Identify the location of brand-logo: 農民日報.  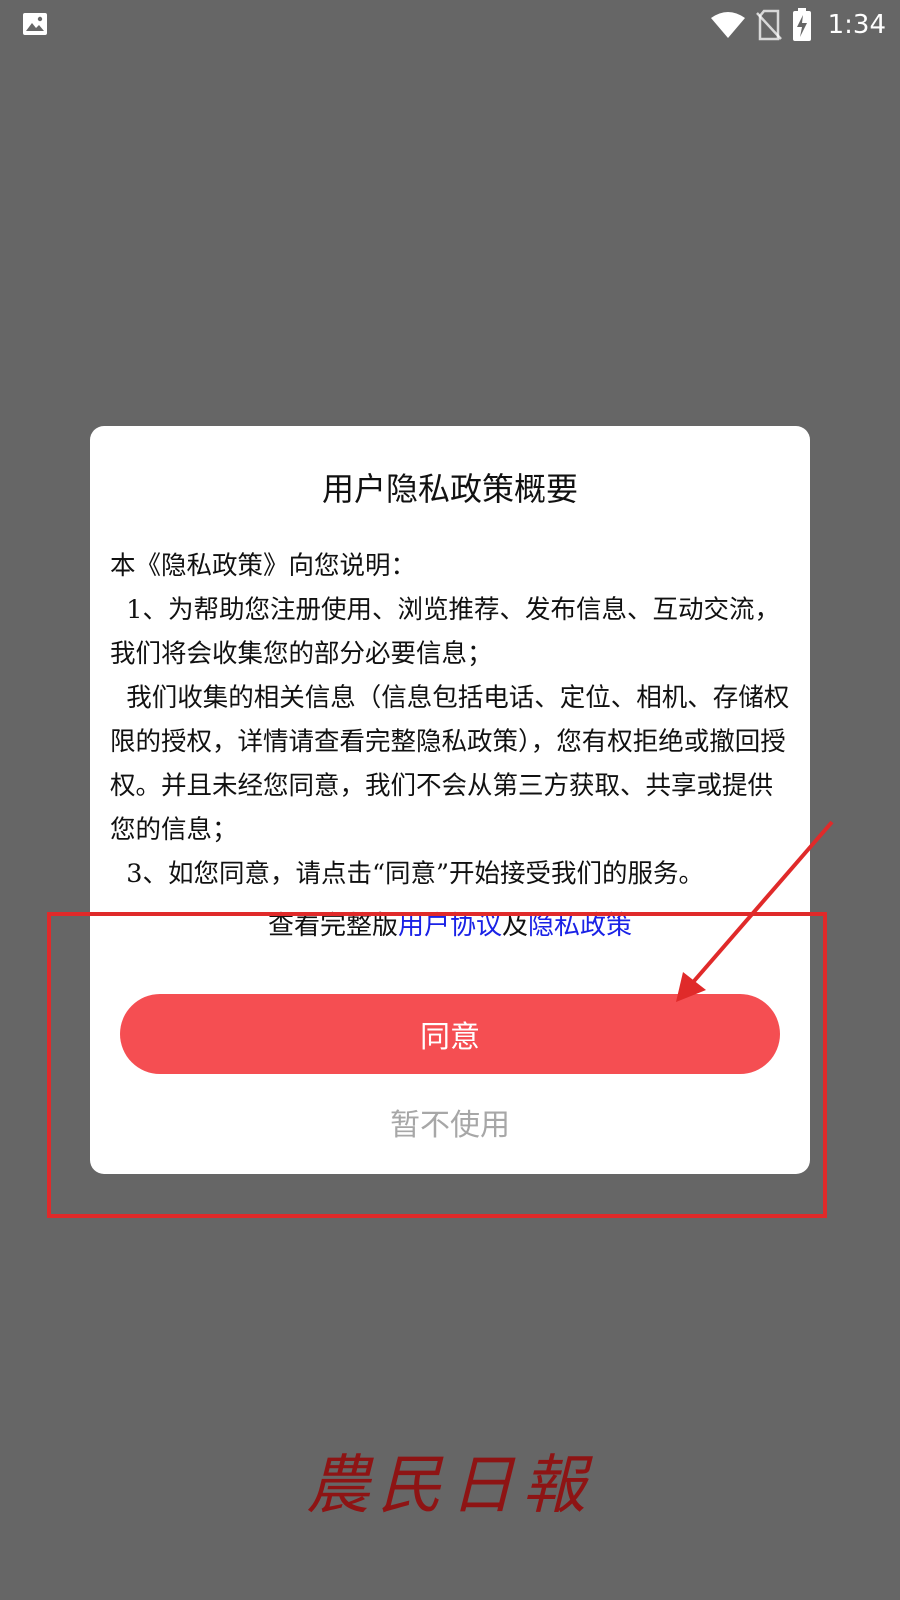
(450, 1486).